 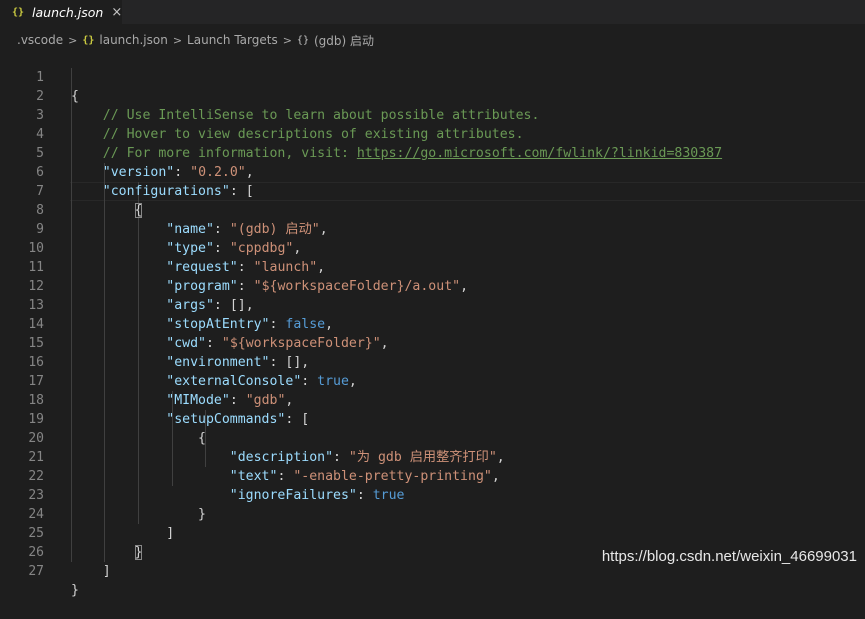 I want to click on code-line: 14 "cwd": "${workspaceFolder}",, so click(x=432, y=323).